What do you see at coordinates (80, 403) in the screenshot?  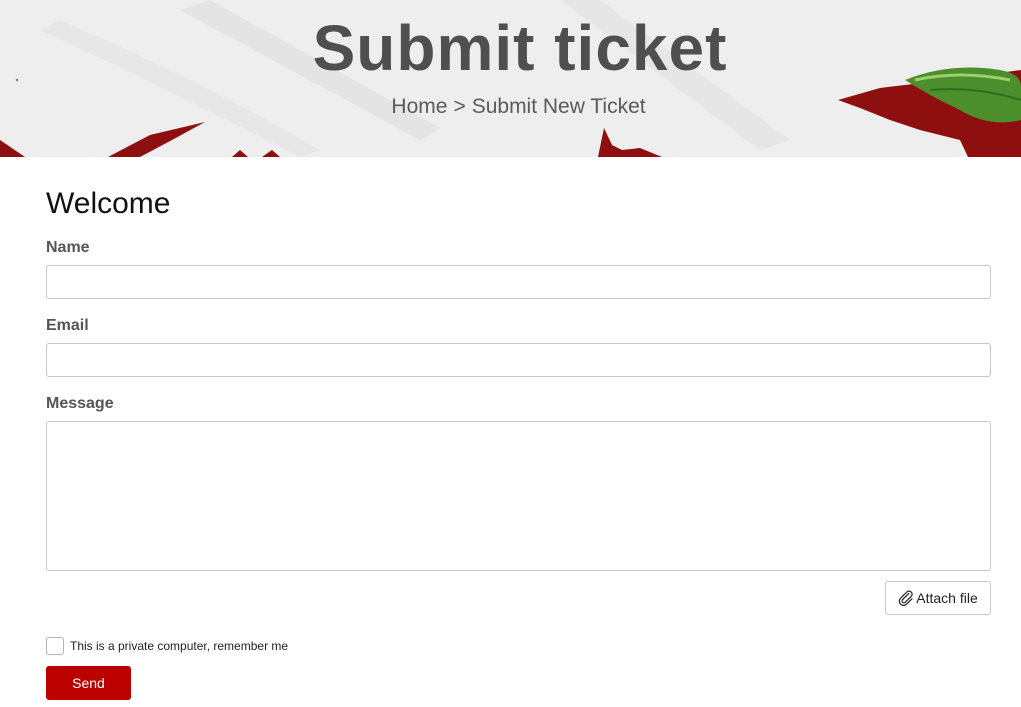 I see `message-label: Message` at bounding box center [80, 403].